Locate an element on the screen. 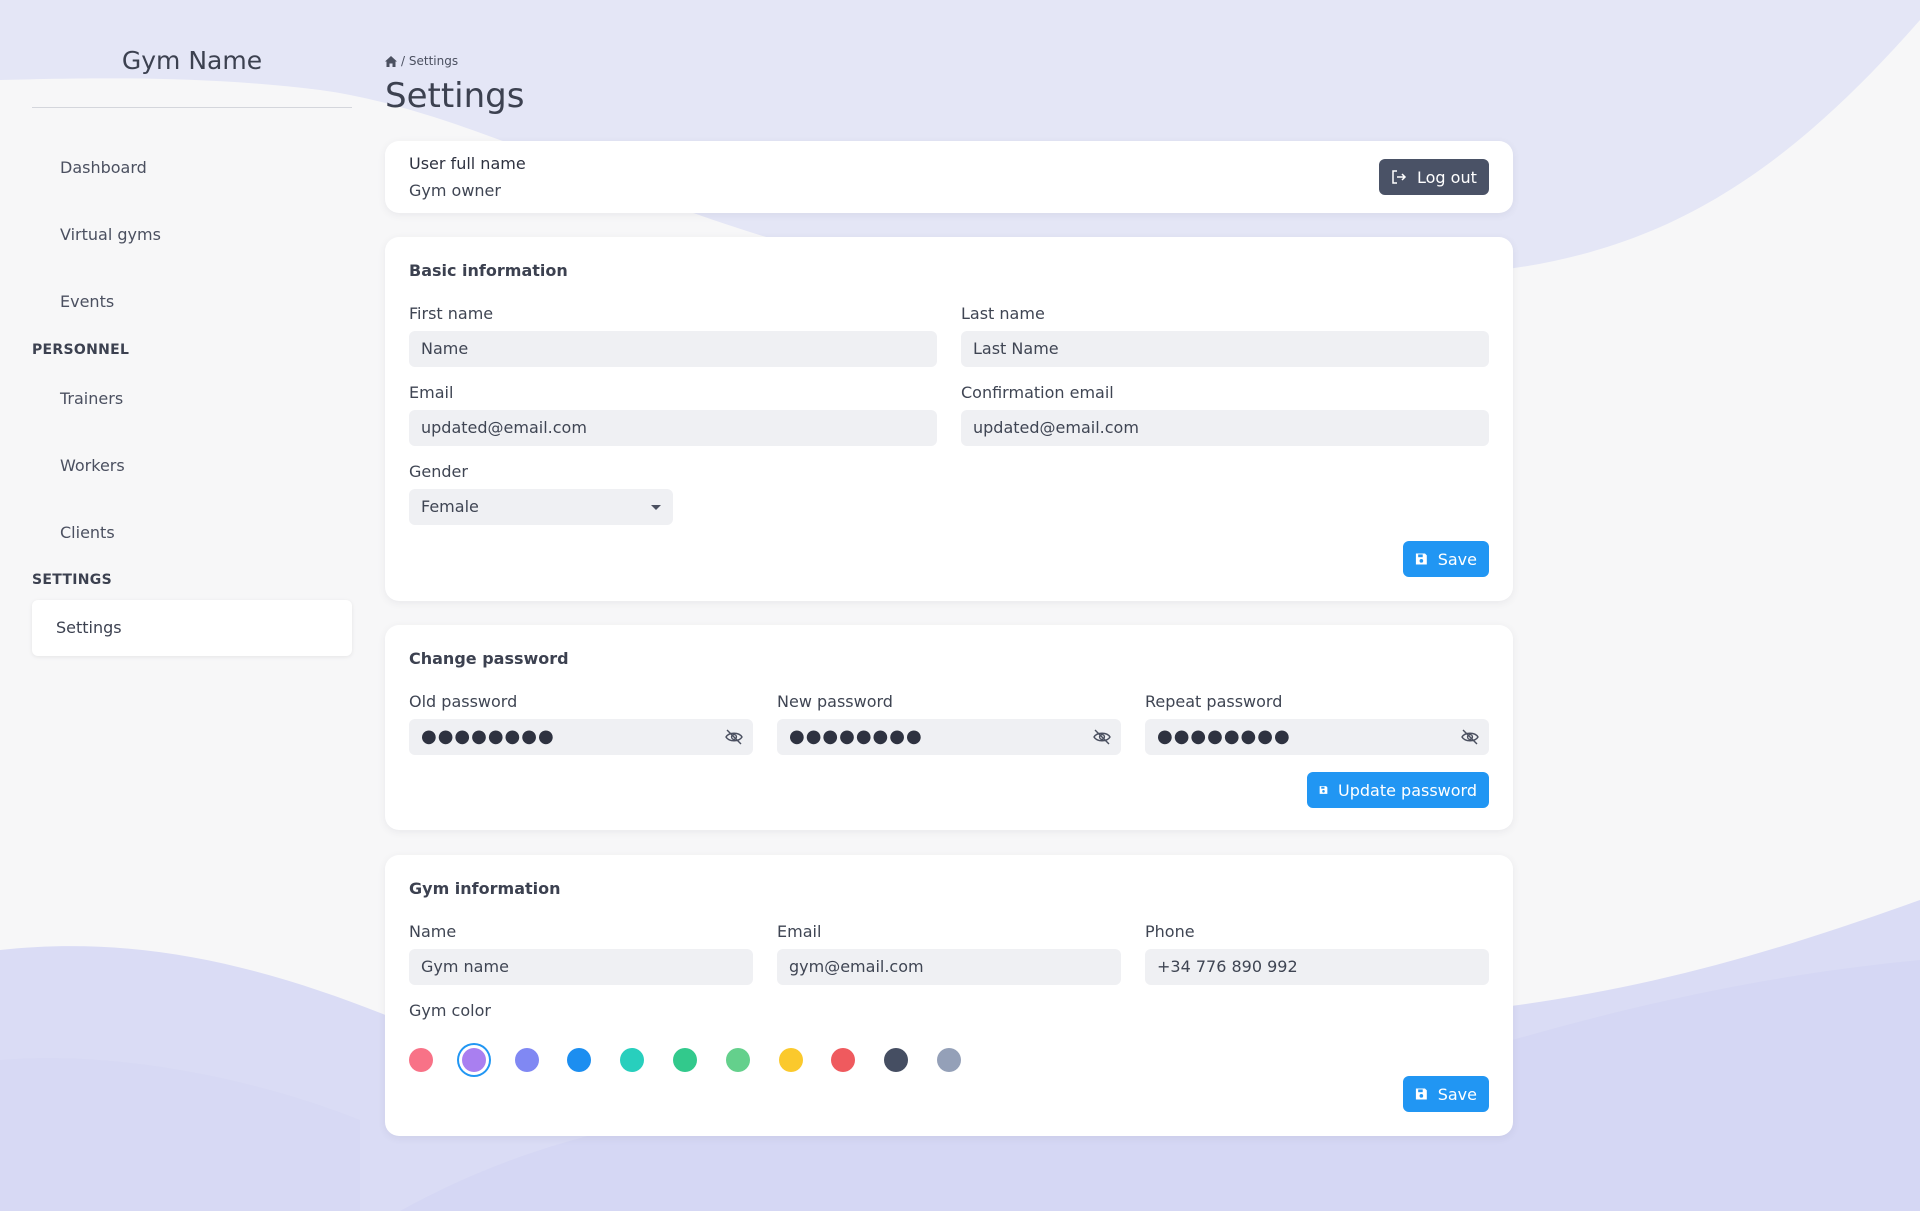 Image resolution: width=1920 pixels, height=1211 pixels. gym-color-label: Gym color is located at coordinates (450, 1010).